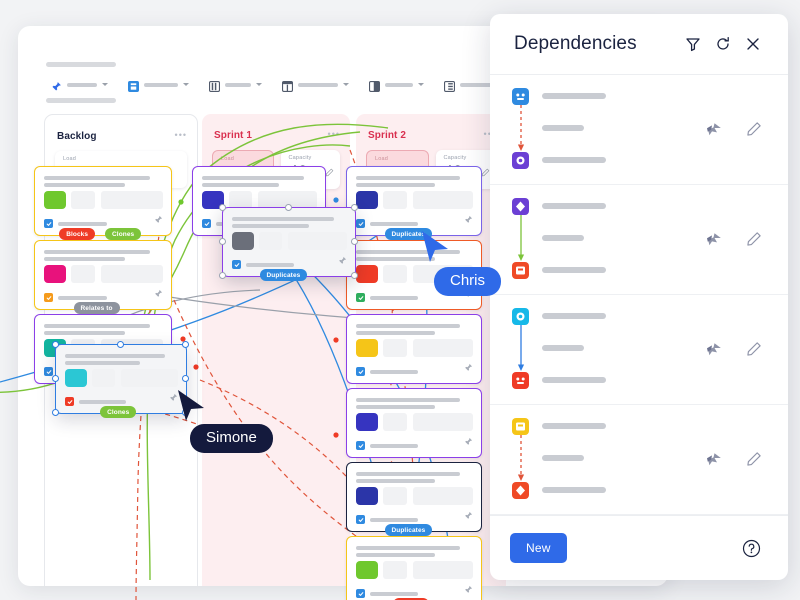 The height and width of the screenshot is (600, 800). What do you see at coordinates (375, 86) in the screenshot?
I see `split-filter-icon` at bounding box center [375, 86].